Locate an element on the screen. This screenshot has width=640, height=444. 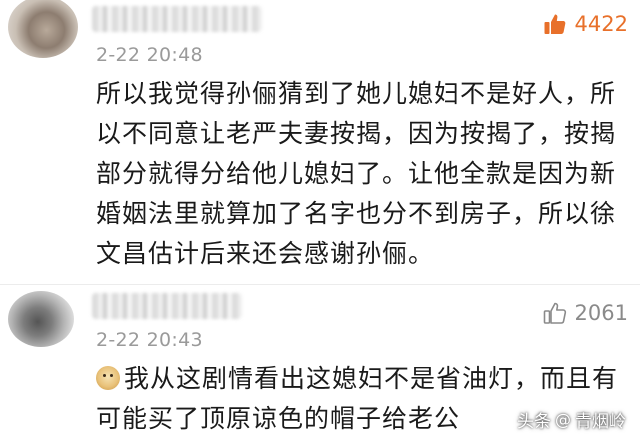
like-button: 2061 is located at coordinates (585, 313).